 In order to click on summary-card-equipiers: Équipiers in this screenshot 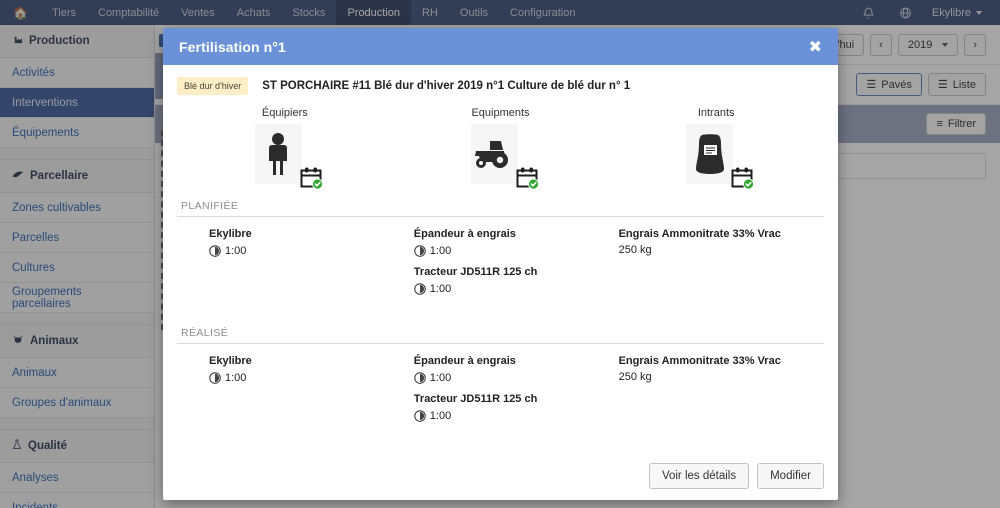, I will do `click(285, 148)`.